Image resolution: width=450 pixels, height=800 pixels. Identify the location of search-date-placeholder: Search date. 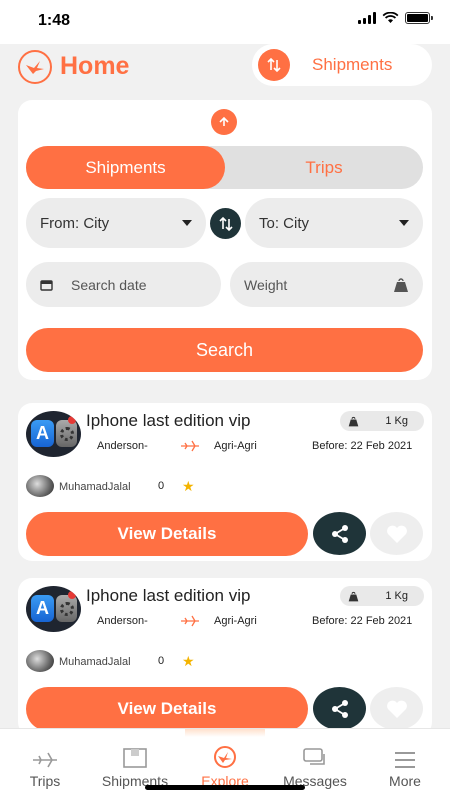
(109, 284).